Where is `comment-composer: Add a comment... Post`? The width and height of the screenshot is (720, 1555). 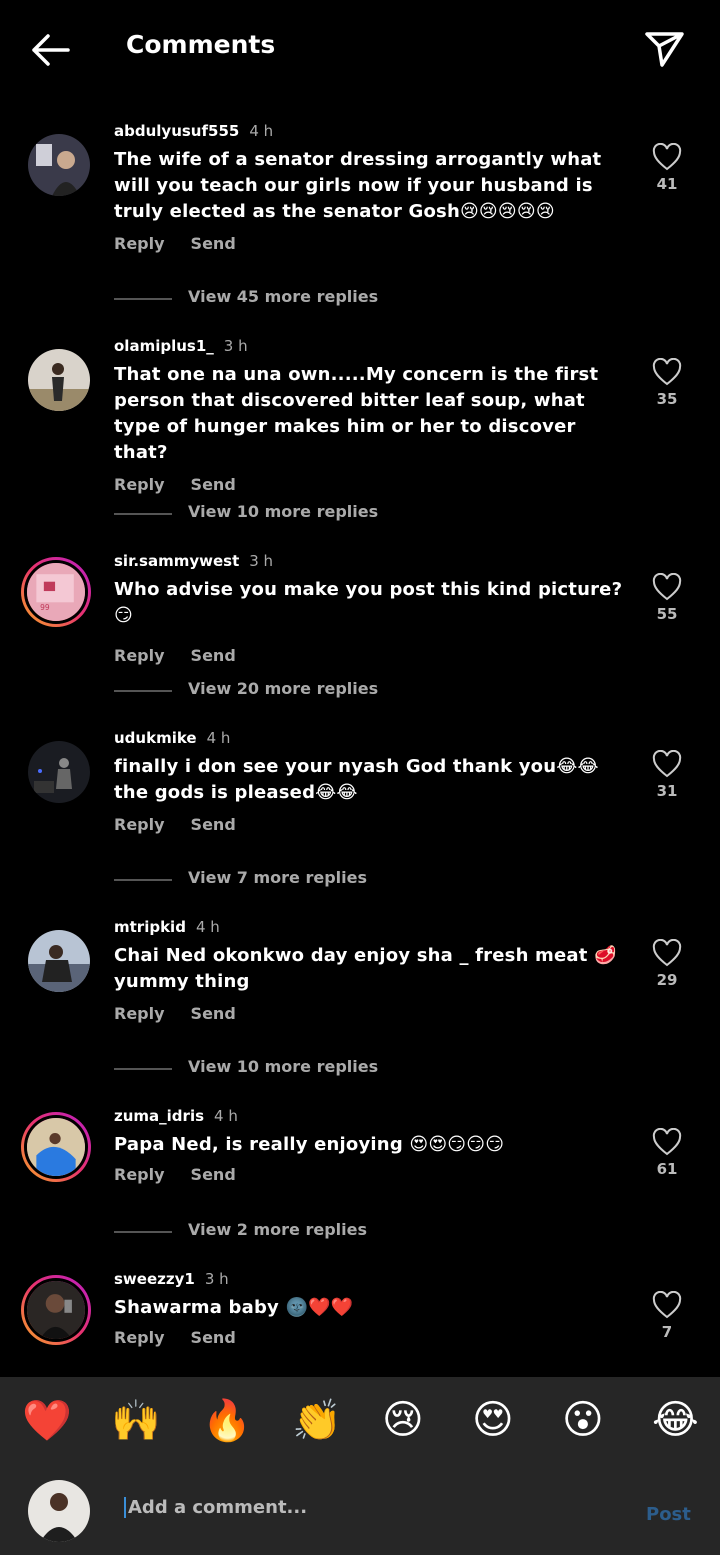
comment-composer: Add a comment... Post is located at coordinates (360, 1513).